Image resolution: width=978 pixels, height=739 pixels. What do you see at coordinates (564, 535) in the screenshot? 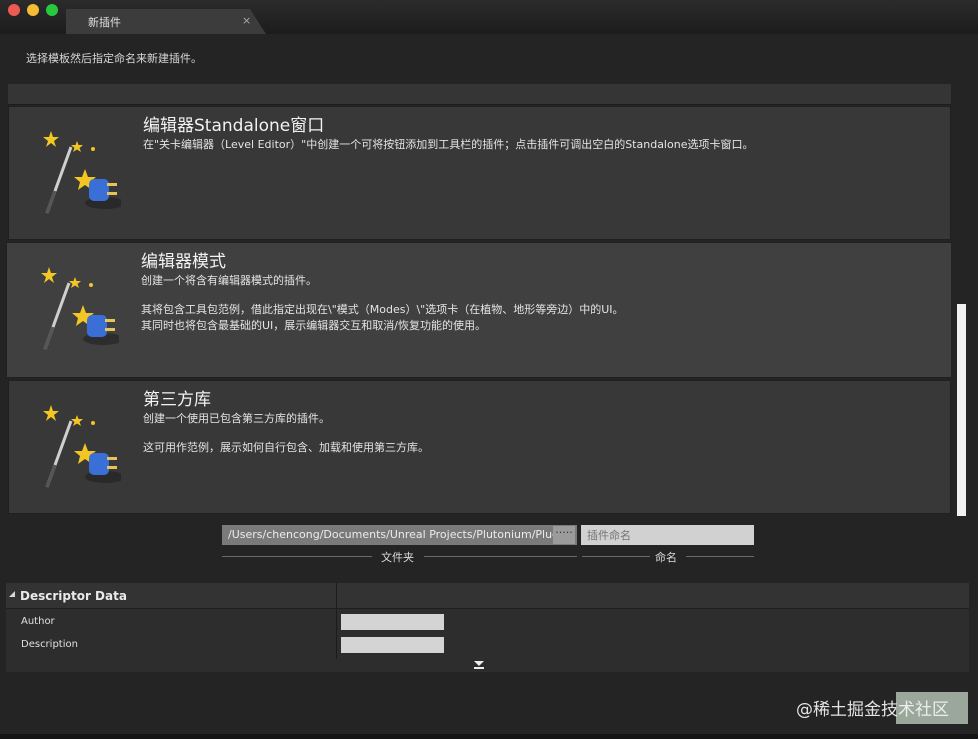
I see `browse-folder-button: ·····` at bounding box center [564, 535].